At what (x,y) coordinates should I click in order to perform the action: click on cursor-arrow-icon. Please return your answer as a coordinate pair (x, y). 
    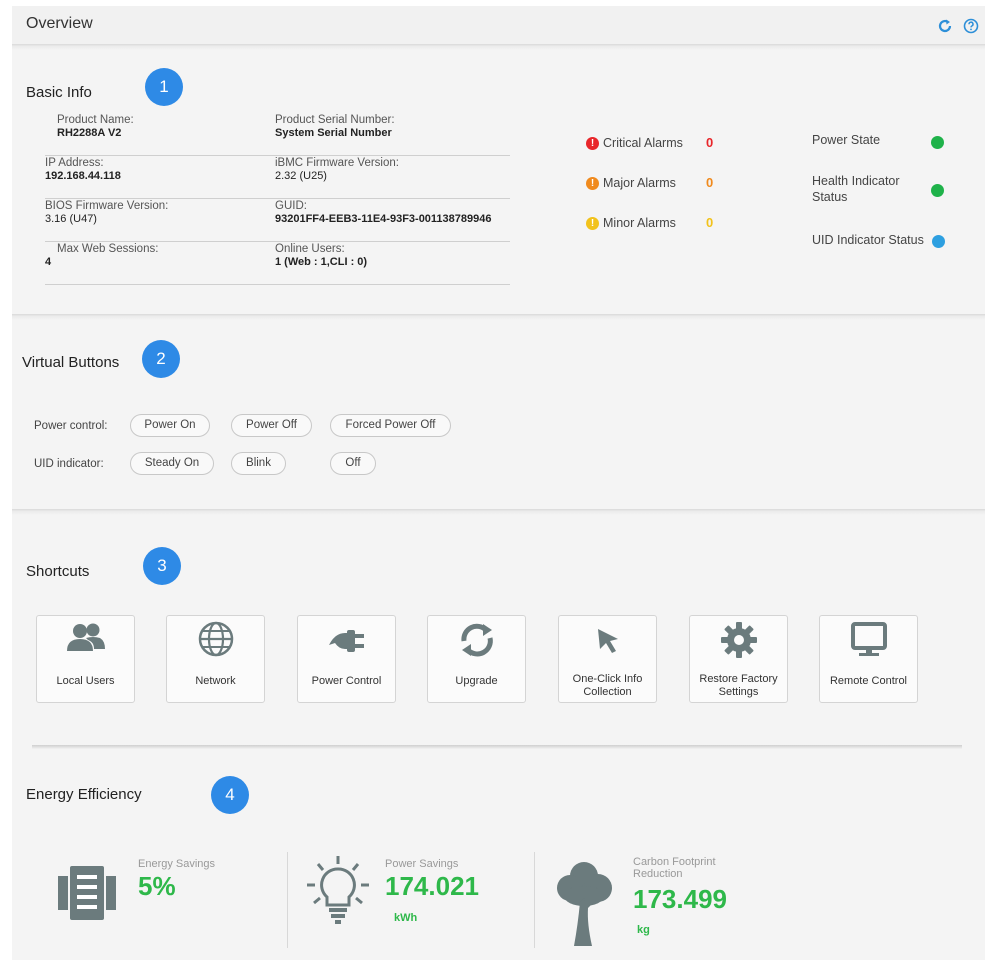
    Looking at the image, I should click on (608, 641).